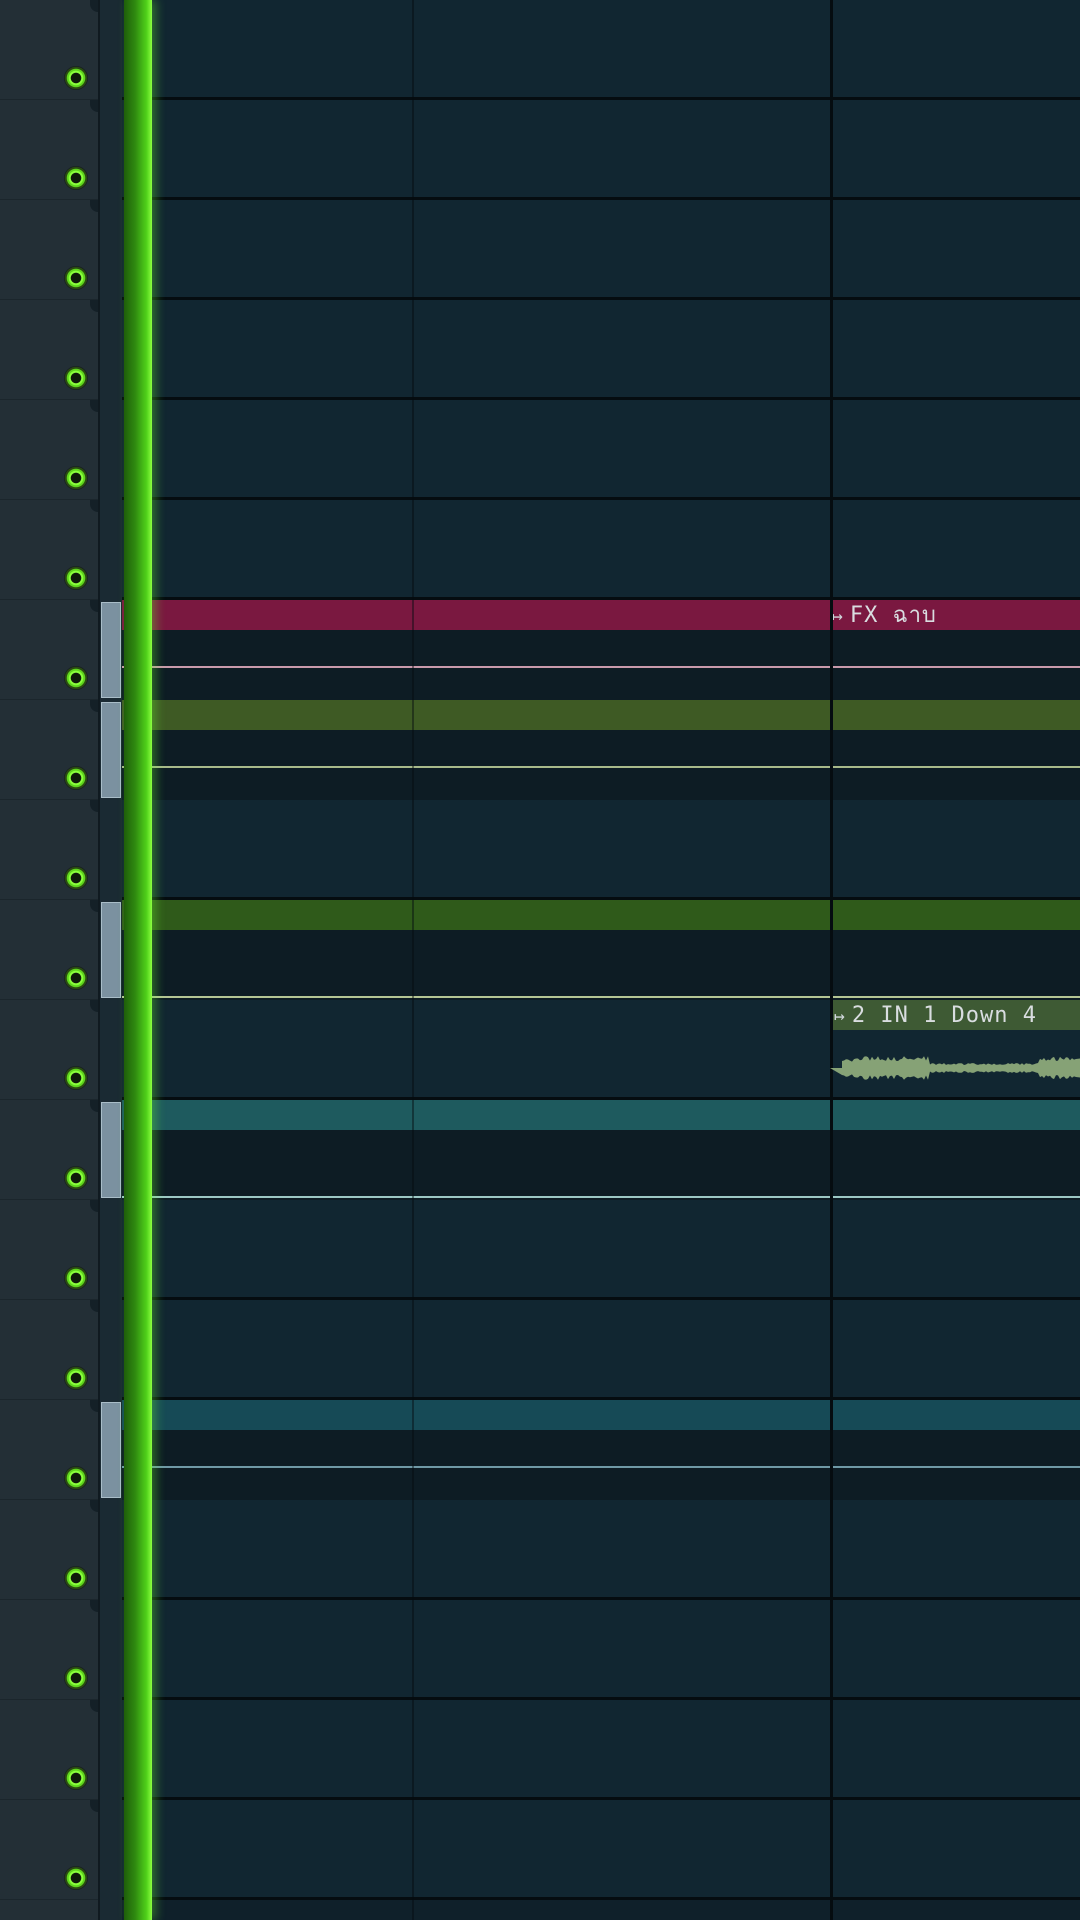 Image resolution: width=1080 pixels, height=1920 pixels. What do you see at coordinates (601, 1115) in the screenshot?
I see `clip-teal-header` at bounding box center [601, 1115].